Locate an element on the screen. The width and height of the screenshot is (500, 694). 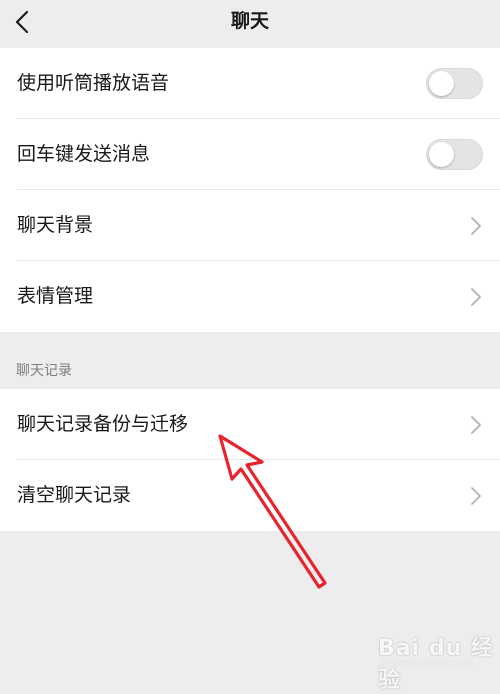
page-title: 聊天 is located at coordinates (249, 21).